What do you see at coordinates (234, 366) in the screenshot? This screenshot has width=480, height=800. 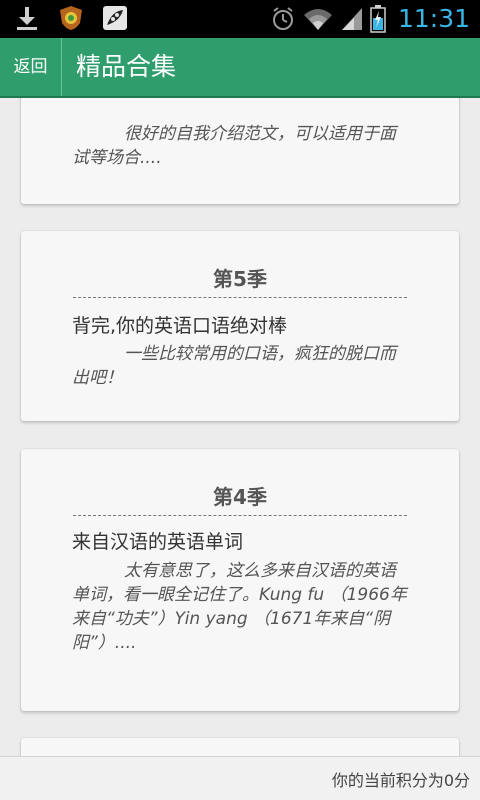 I see `card-description: 一些比较常用的口语，疯狂的脱口而出吧！` at bounding box center [234, 366].